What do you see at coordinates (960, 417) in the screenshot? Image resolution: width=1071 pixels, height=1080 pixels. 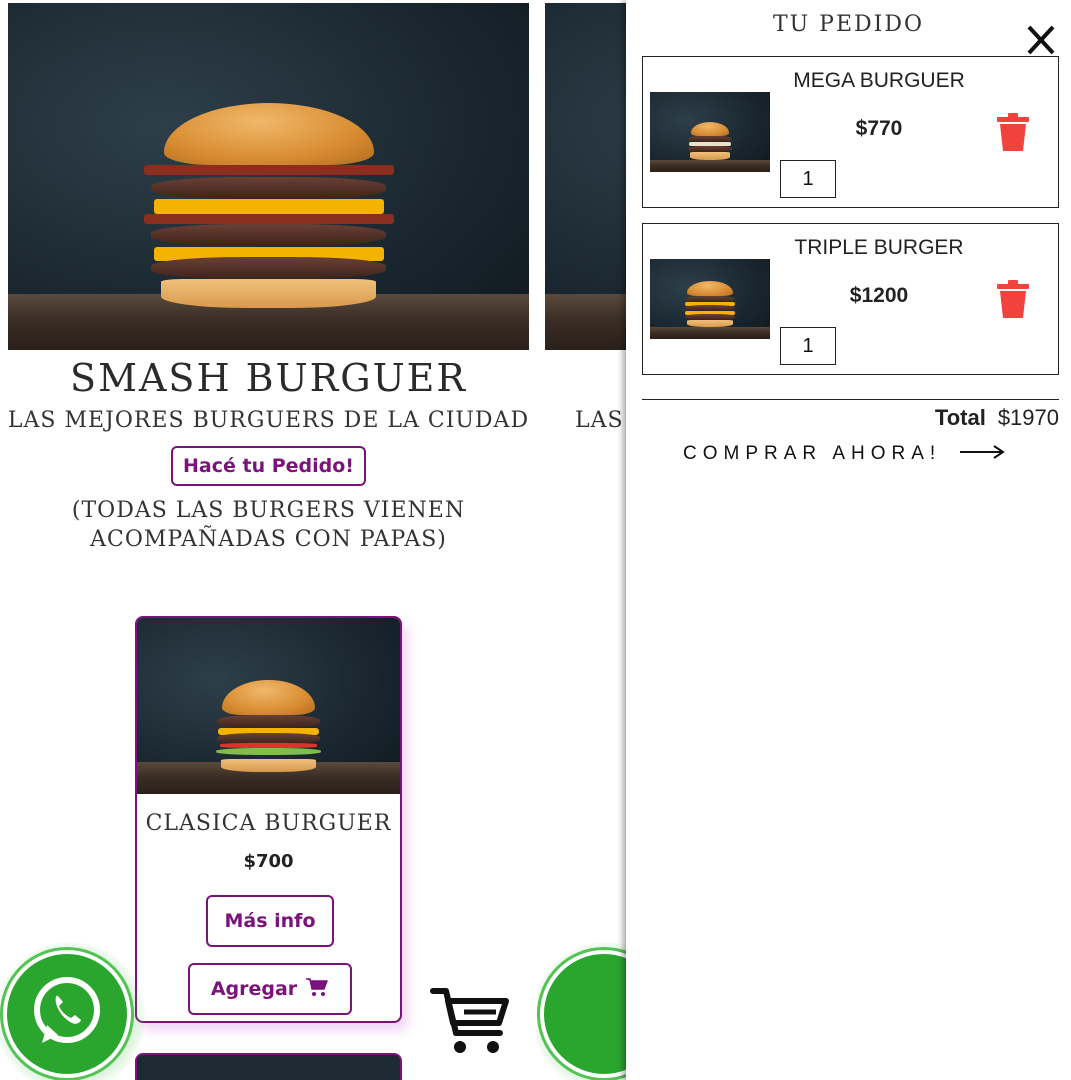 I see `total-label: Total` at bounding box center [960, 417].